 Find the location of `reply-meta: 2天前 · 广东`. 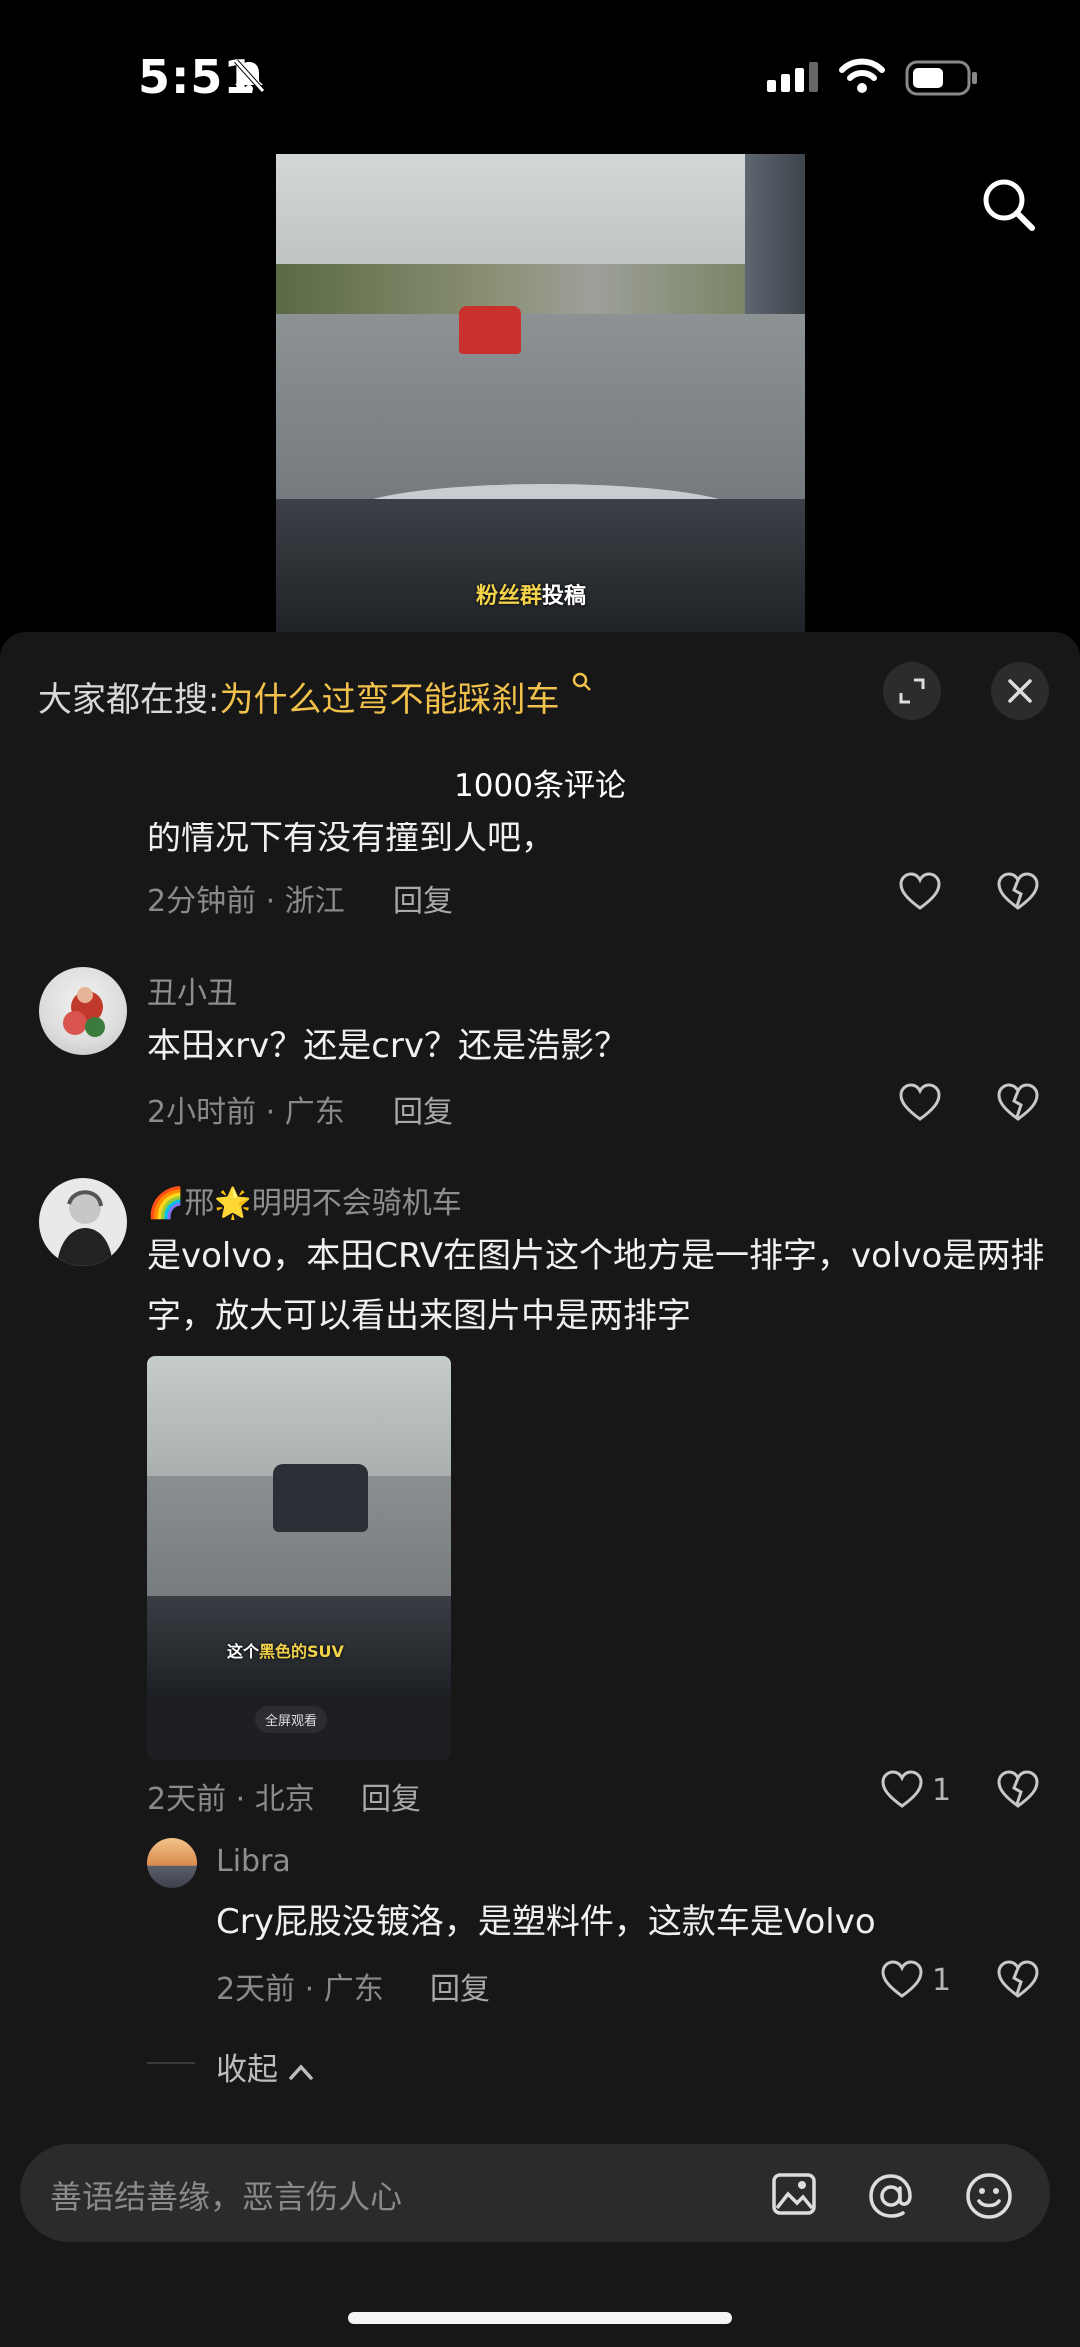

reply-meta: 2天前 · 广东 is located at coordinates (300, 1989).